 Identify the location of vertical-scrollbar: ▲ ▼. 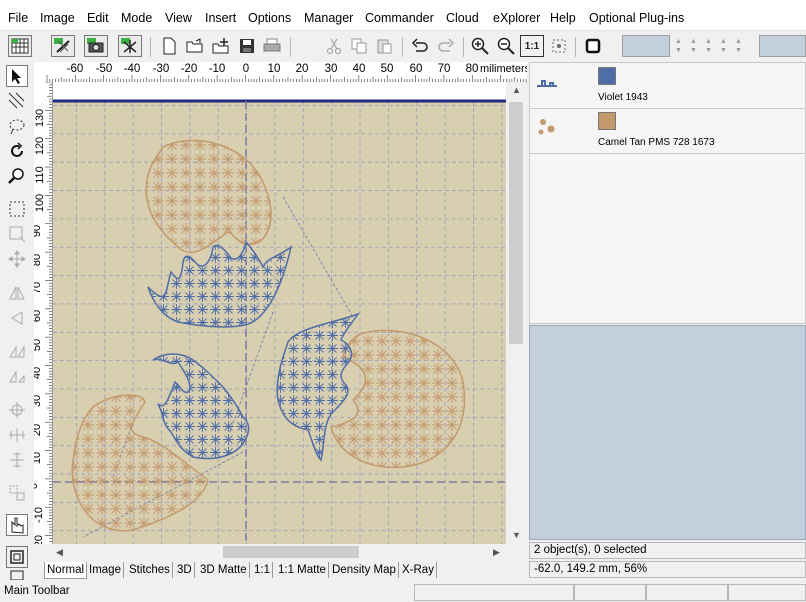
(516, 313).